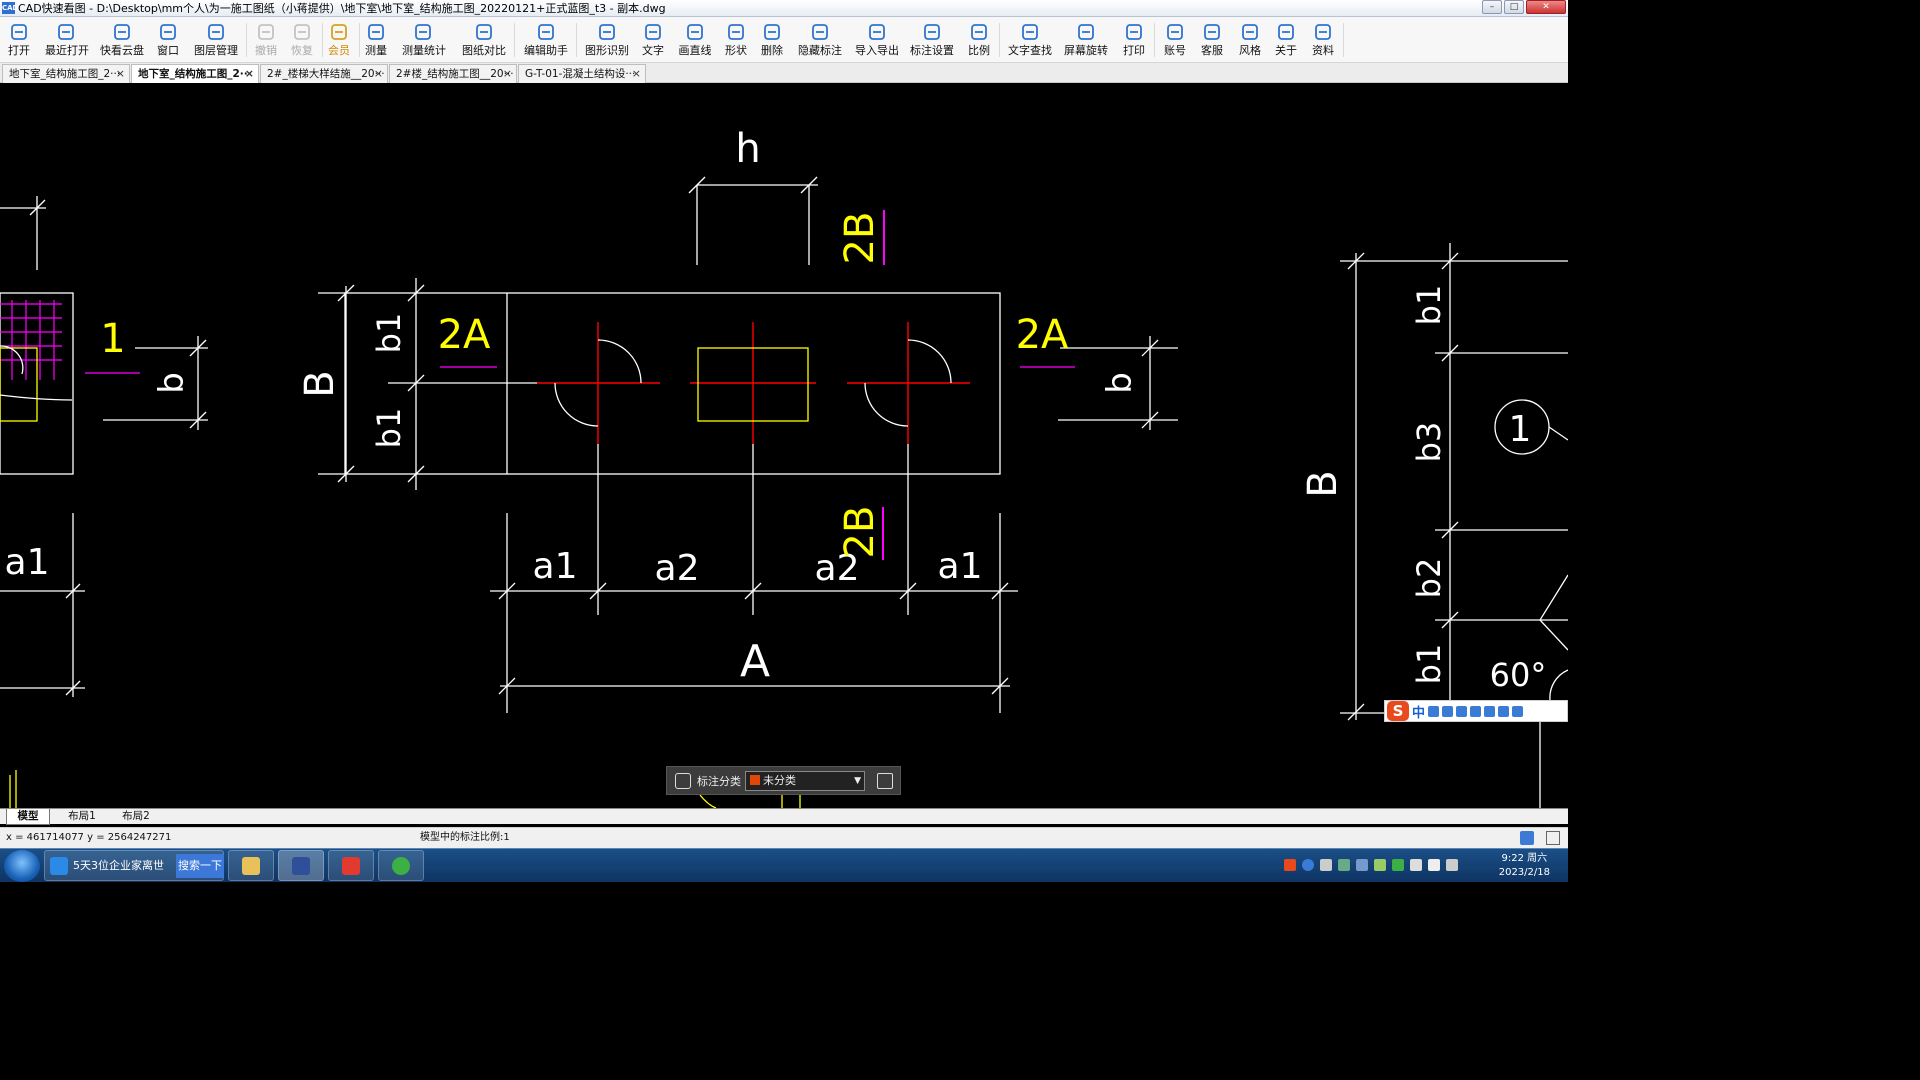  I want to click on flag-icon, so click(1416, 865).